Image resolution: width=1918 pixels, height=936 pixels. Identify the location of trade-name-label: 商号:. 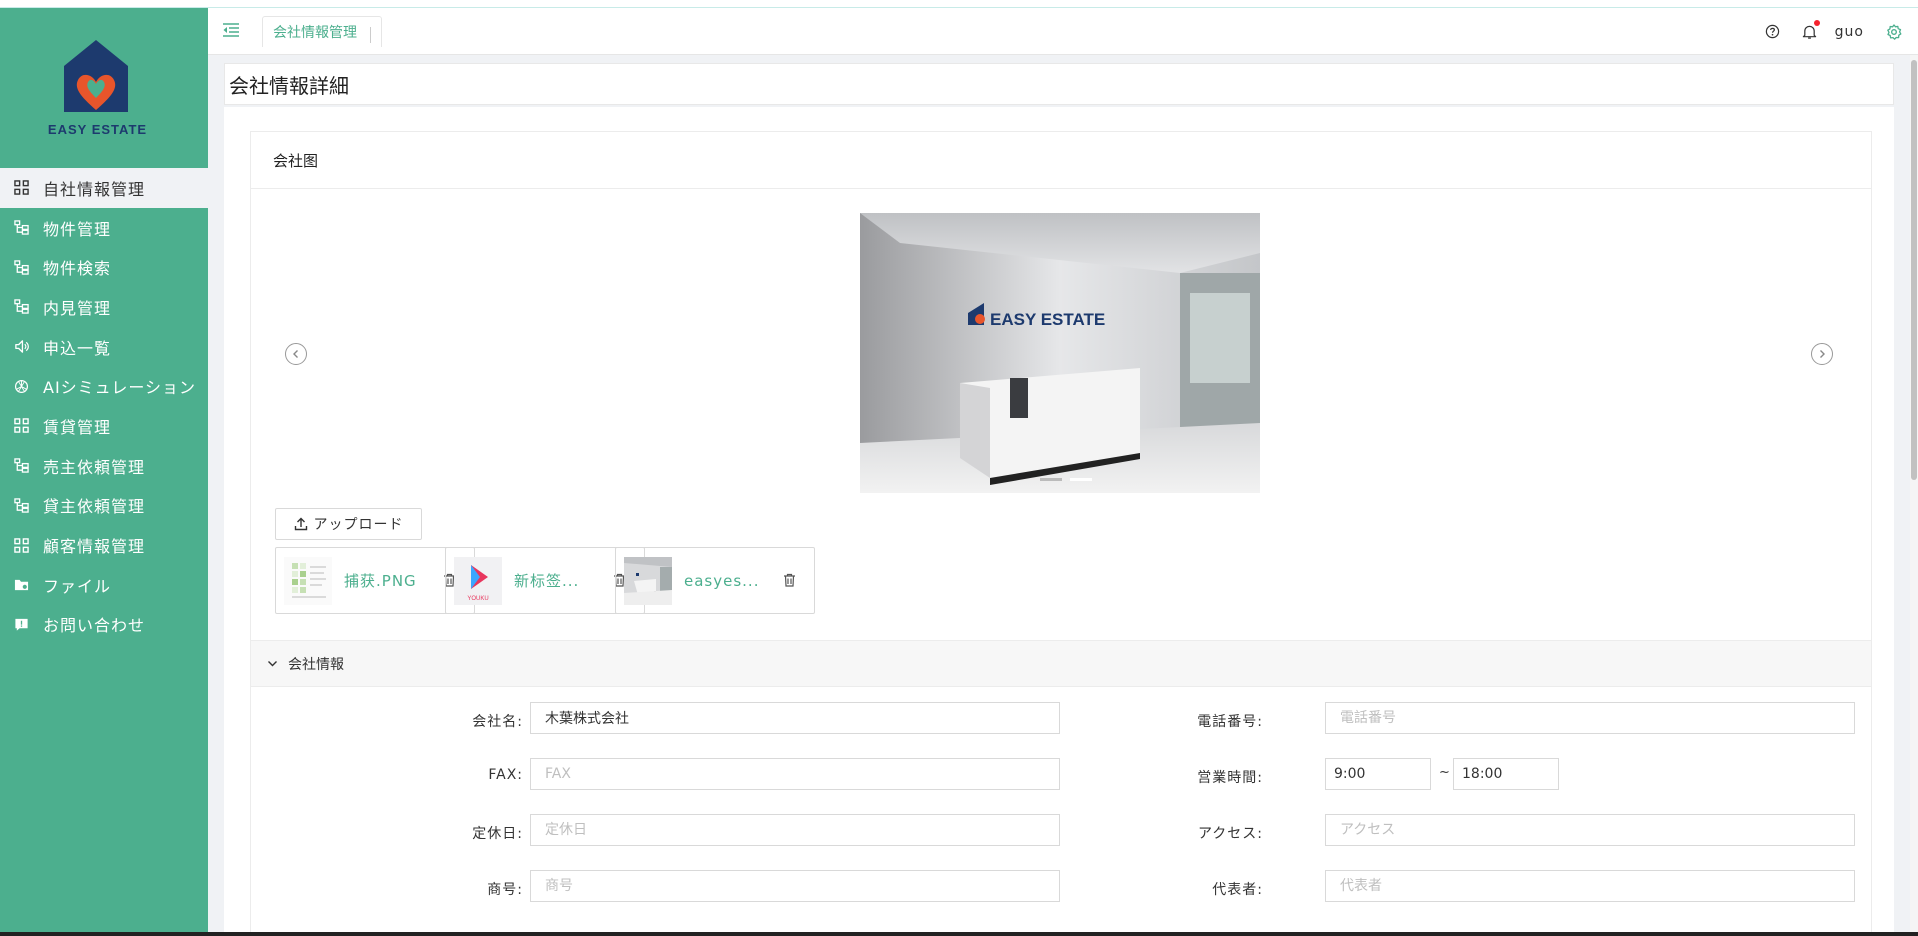
(505, 890).